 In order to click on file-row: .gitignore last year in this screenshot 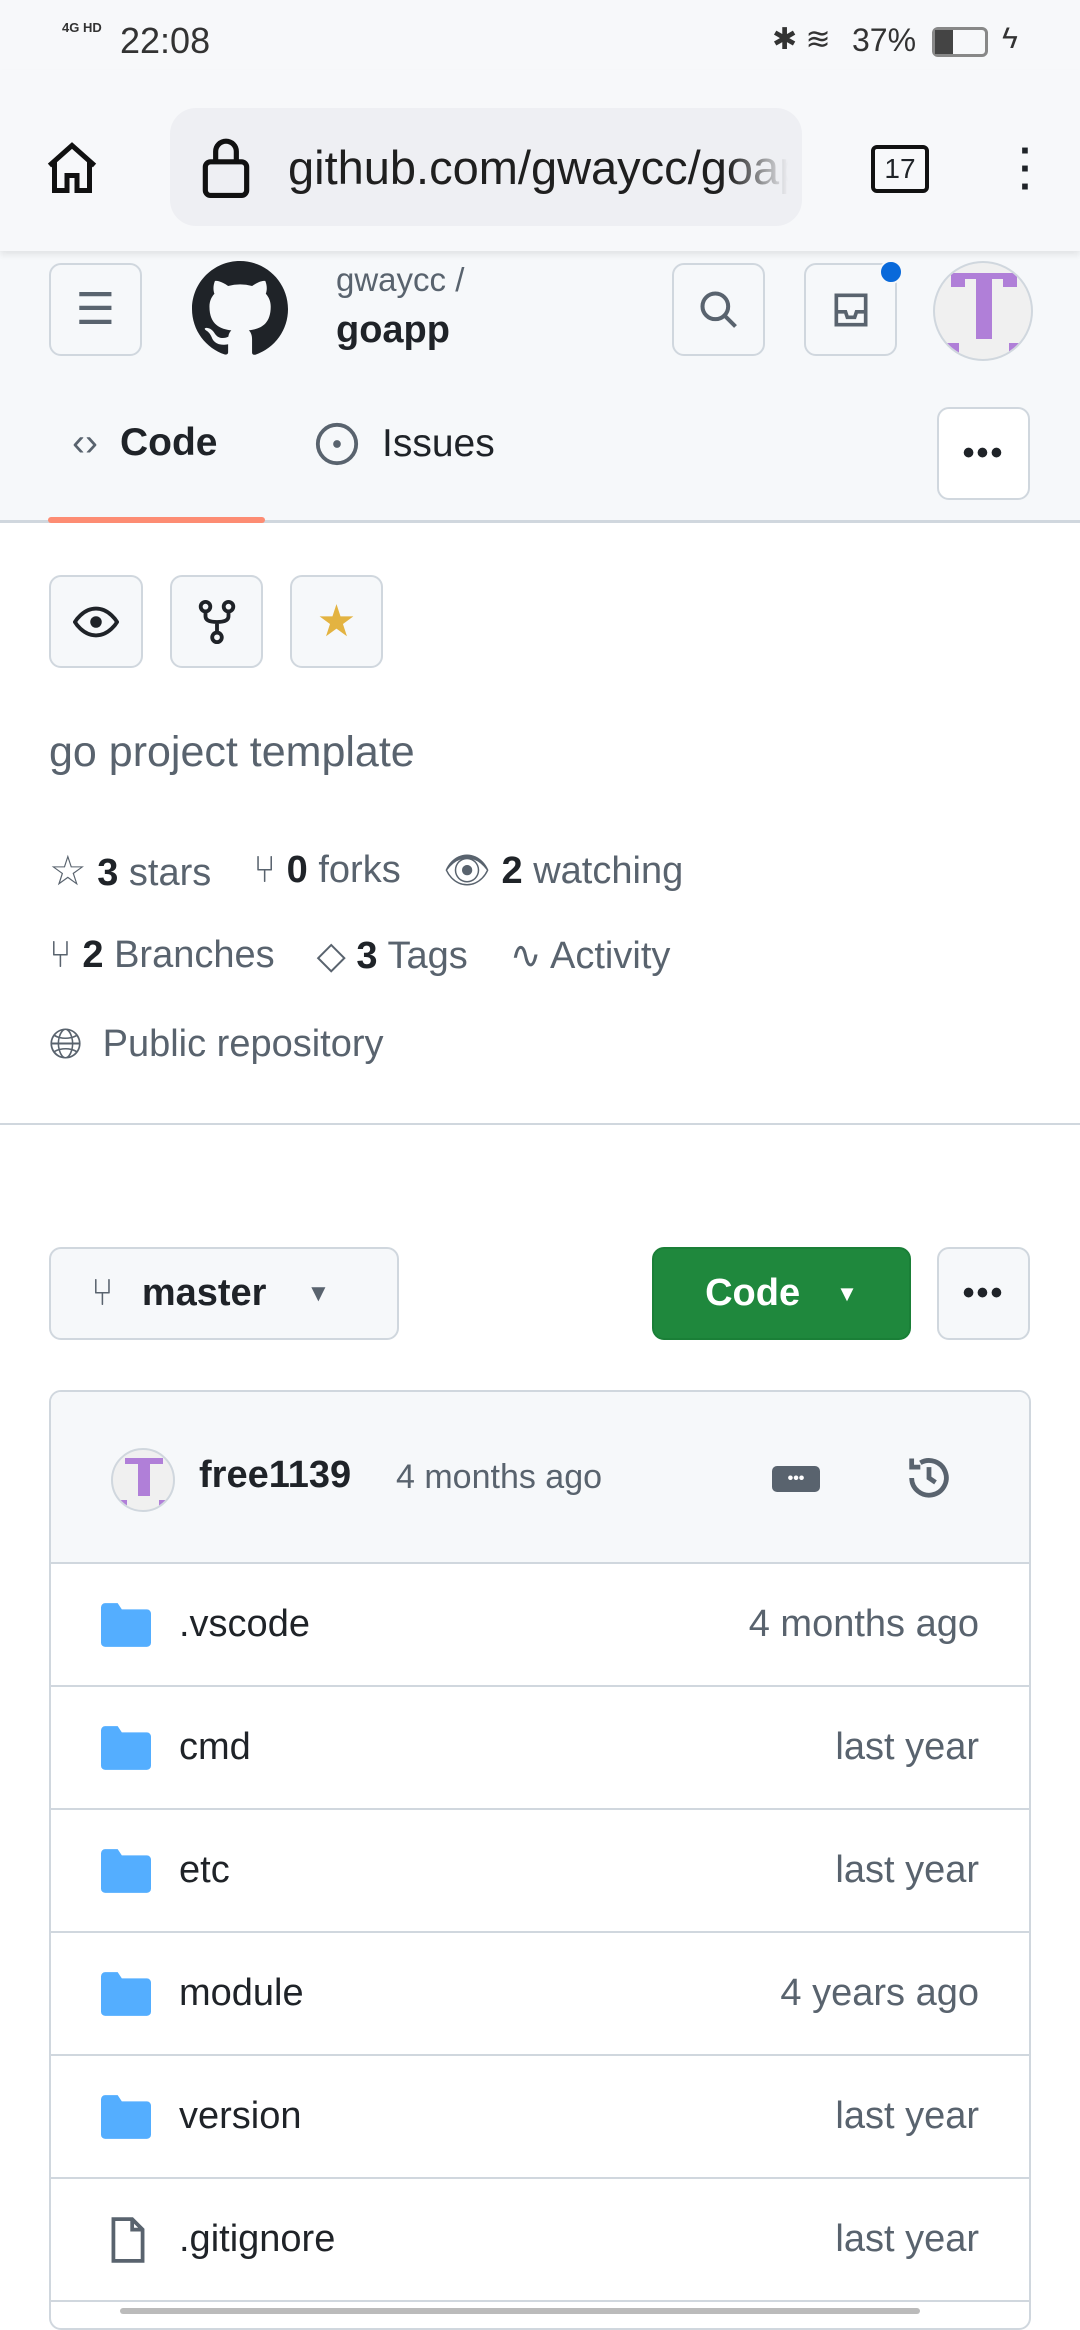, I will do `click(540, 2240)`.